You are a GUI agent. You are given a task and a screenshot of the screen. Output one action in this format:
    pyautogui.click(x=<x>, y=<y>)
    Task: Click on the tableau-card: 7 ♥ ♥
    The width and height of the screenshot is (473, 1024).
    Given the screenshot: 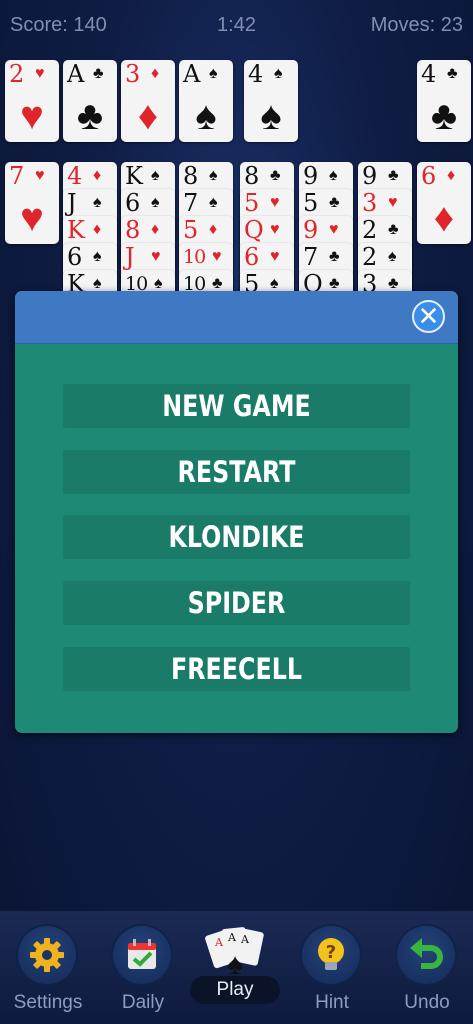 What is the action you would take?
    pyautogui.click(x=32, y=203)
    